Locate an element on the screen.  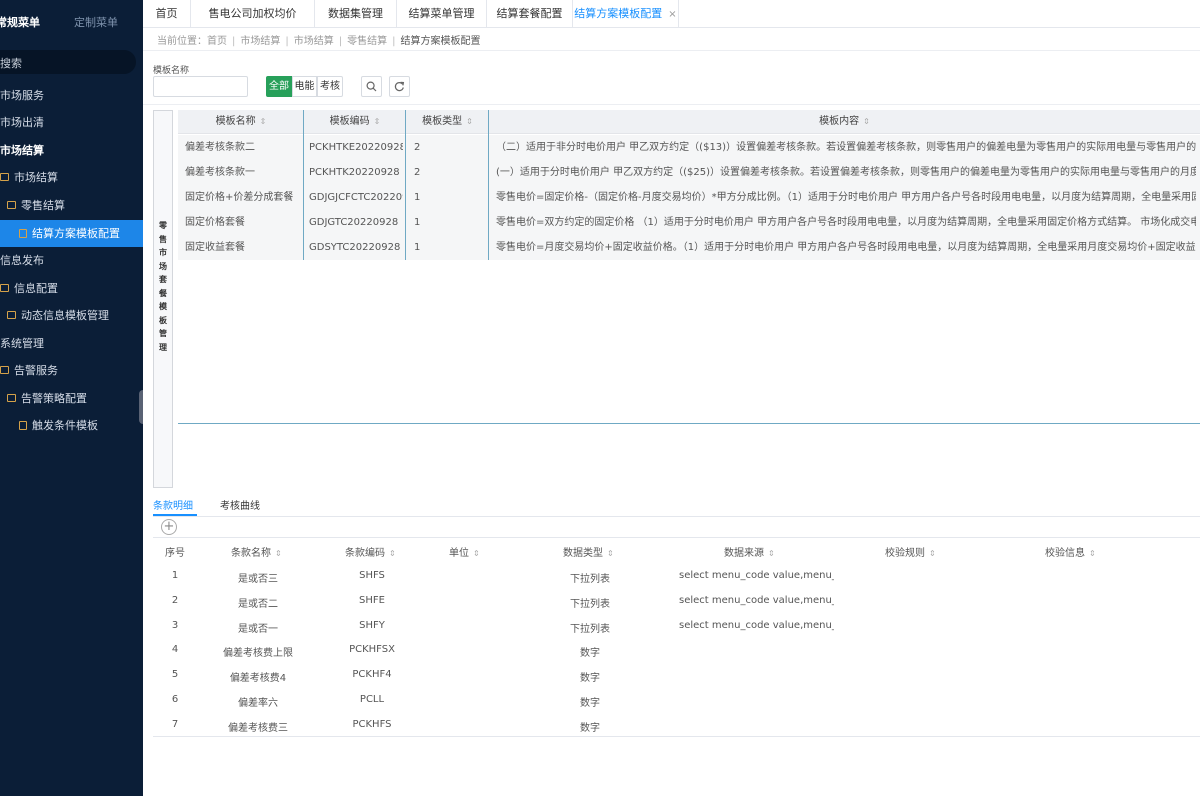
sidebar-item: 动态信息模板管理 is located at coordinates (71, 315).